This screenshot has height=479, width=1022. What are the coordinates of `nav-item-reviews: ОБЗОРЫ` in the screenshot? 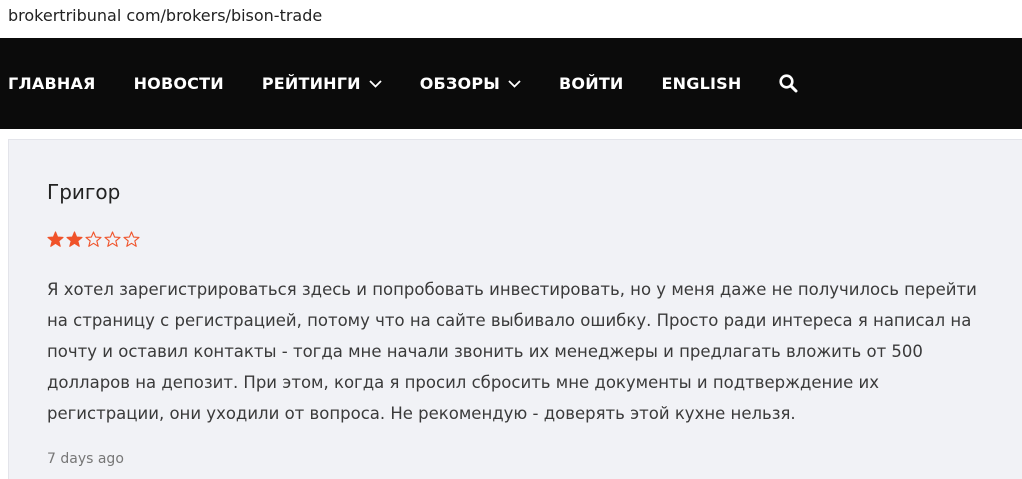 It's located at (470, 83).